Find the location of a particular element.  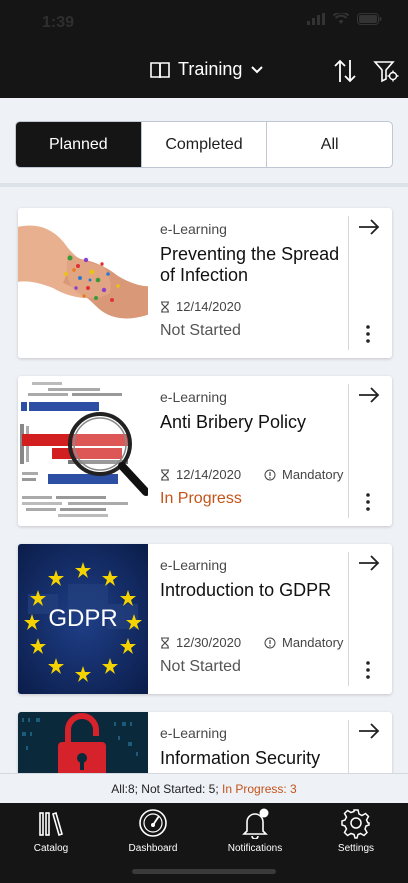

due-date: 12/30/2020 is located at coordinates (200, 642).